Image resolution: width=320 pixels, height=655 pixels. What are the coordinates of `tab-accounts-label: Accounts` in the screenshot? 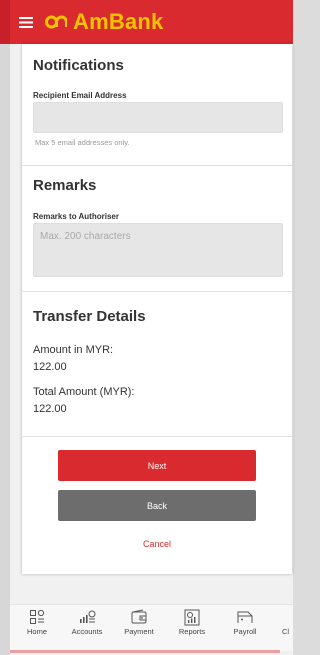 It's located at (87, 631).